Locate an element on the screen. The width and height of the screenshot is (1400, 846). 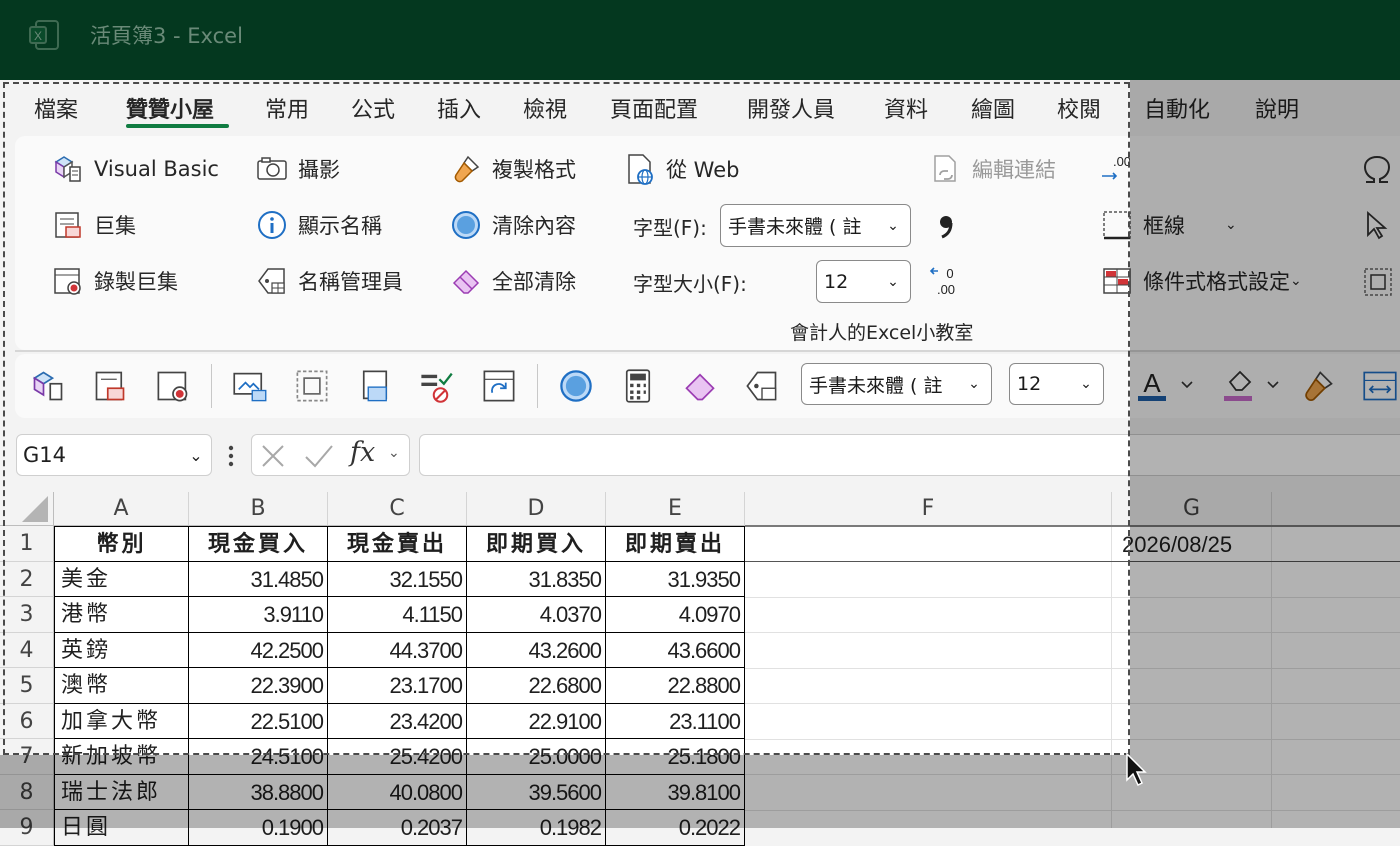
excel-logo-icon: X is located at coordinates (44, 35).